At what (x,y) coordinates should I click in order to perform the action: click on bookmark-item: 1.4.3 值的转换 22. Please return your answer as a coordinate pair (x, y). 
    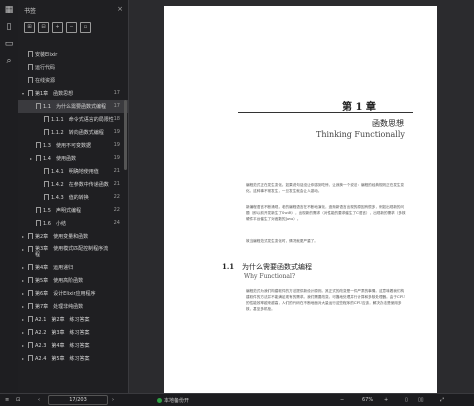
    Looking at the image, I should click on (73, 197).